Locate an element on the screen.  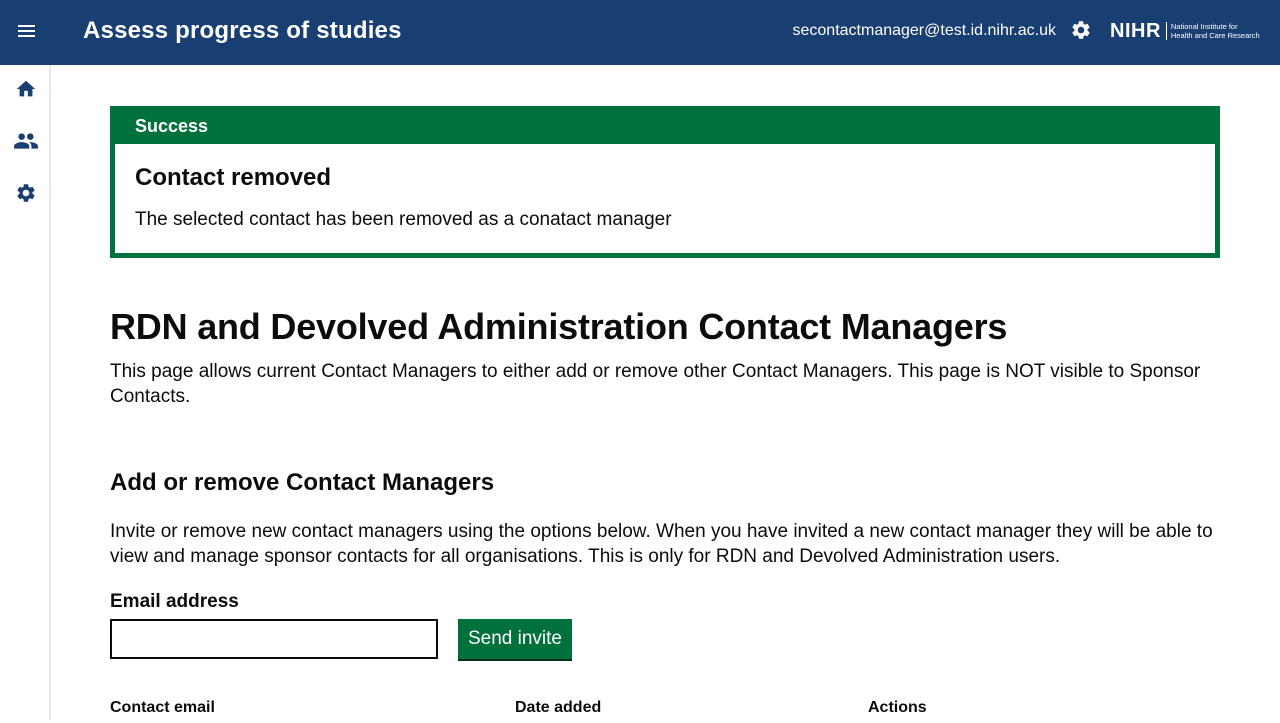
logo-subtitle-line2: Health and Care Research is located at coordinates (1215, 35).